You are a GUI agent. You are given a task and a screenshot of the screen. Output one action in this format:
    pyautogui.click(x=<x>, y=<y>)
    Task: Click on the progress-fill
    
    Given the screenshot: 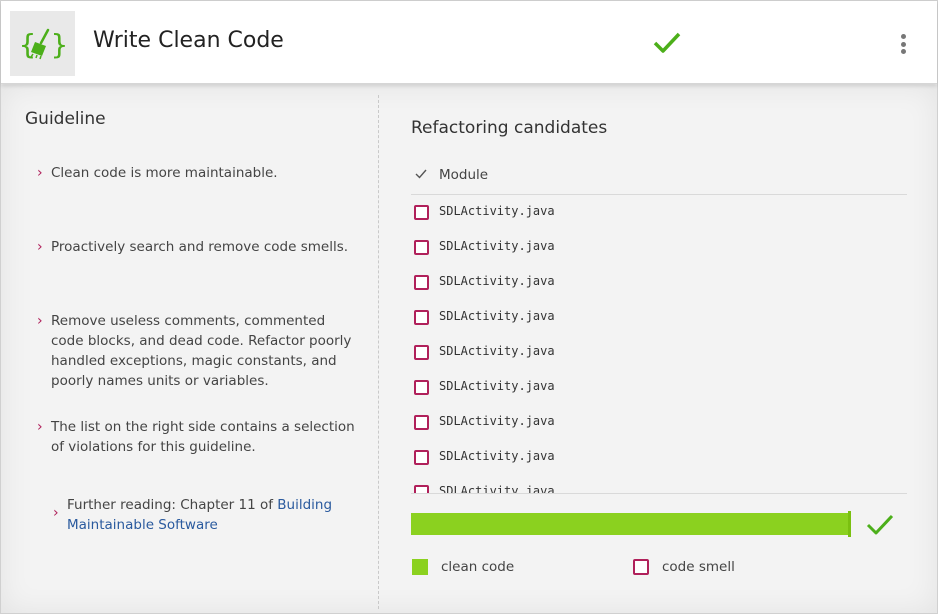 What is the action you would take?
    pyautogui.click(x=631, y=524)
    